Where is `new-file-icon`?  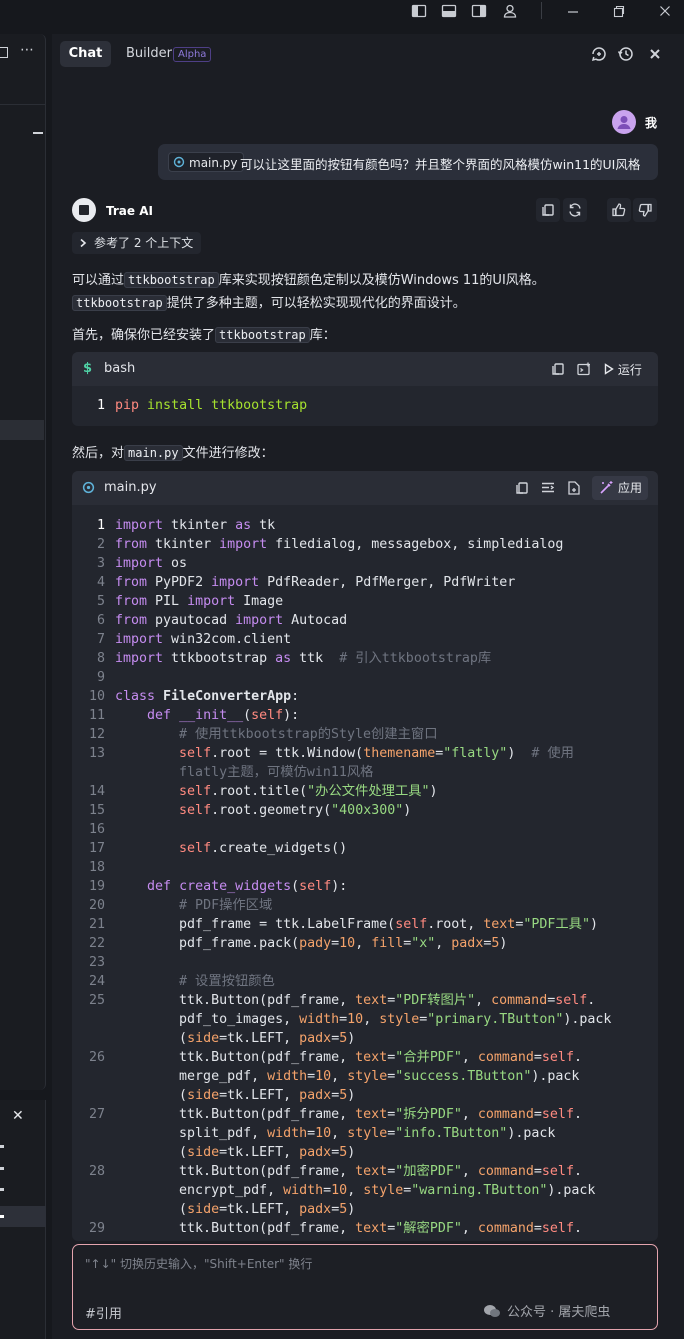
new-file-icon is located at coordinates (574, 488).